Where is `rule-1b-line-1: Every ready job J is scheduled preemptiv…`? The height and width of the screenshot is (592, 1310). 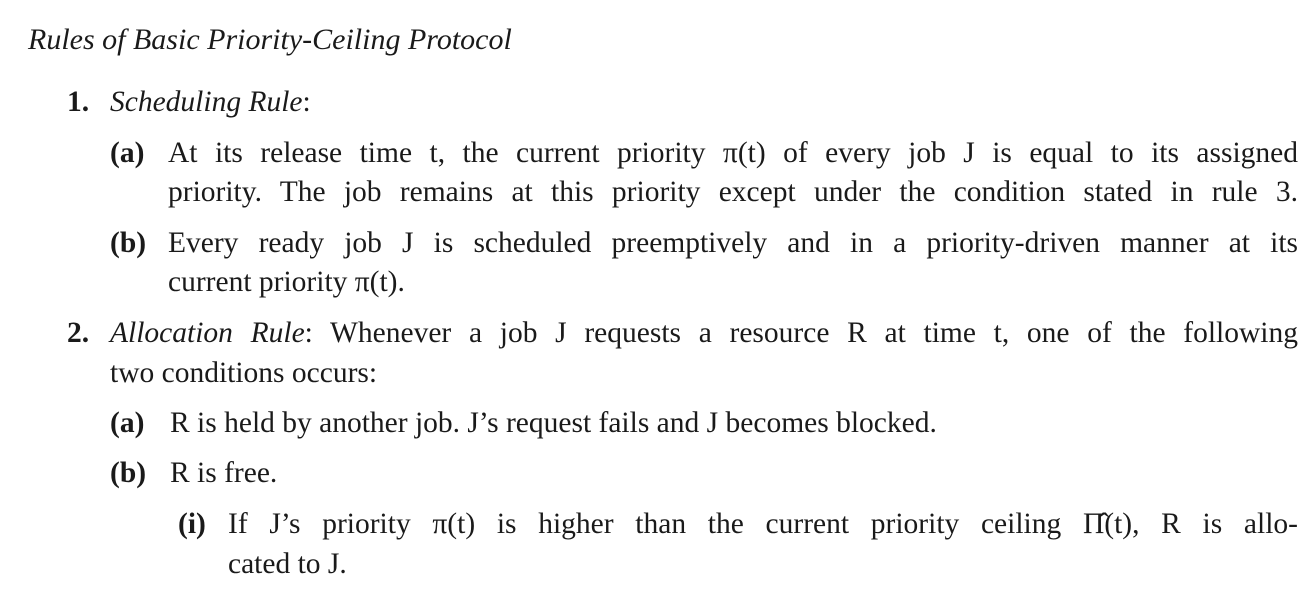 rule-1b-line-1: Every ready job J is scheduled preemptiv… is located at coordinates (733, 243).